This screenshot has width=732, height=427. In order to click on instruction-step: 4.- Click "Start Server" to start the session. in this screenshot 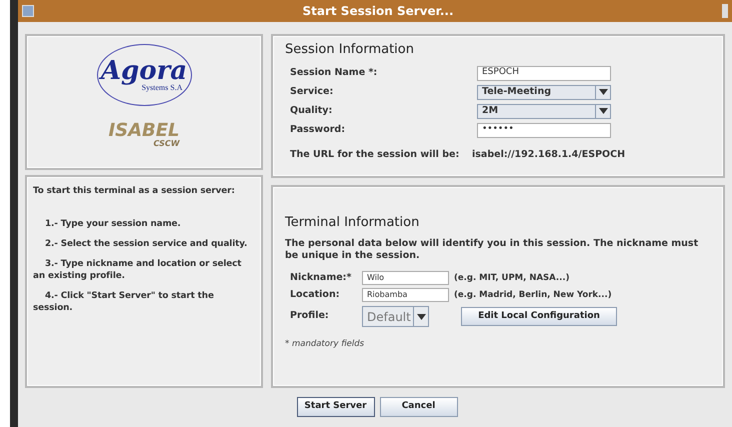, I will do `click(144, 302)`.